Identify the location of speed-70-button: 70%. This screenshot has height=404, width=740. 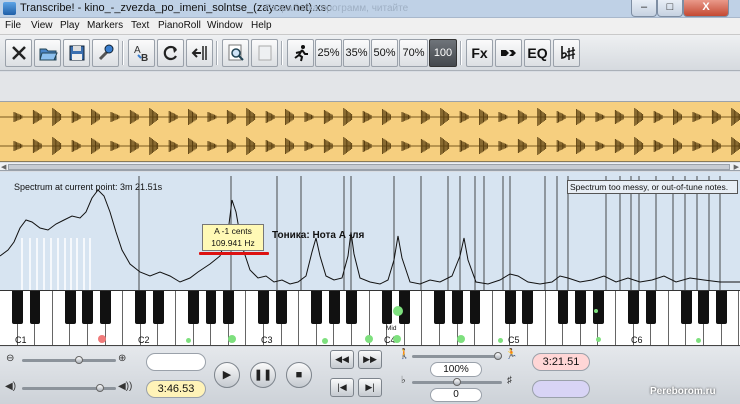
(413, 53).